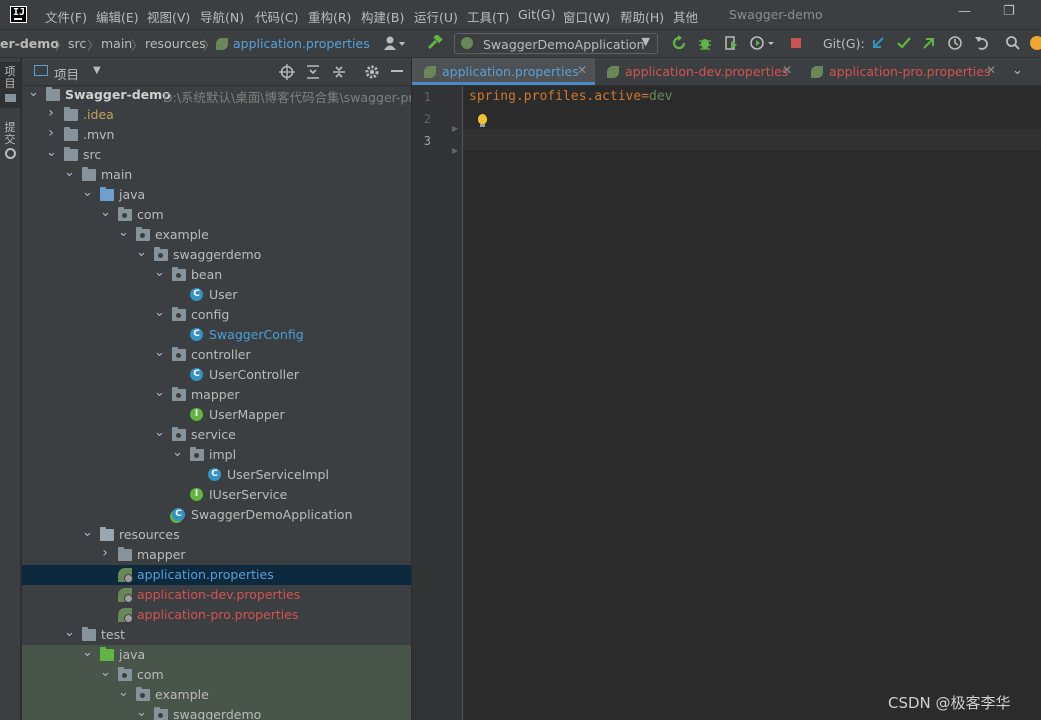 The width and height of the screenshot is (1041, 720). I want to click on build-hammer-icon, so click(435, 44).